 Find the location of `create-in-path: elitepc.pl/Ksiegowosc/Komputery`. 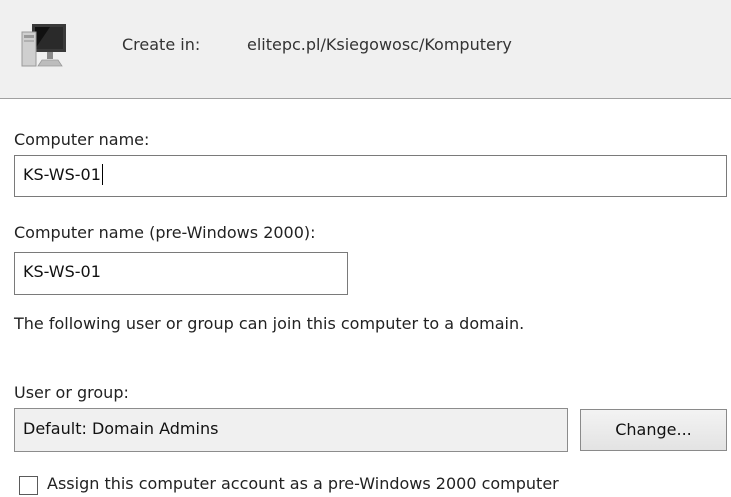

create-in-path: elitepc.pl/Ksiegowosc/Komputery is located at coordinates (379, 44).